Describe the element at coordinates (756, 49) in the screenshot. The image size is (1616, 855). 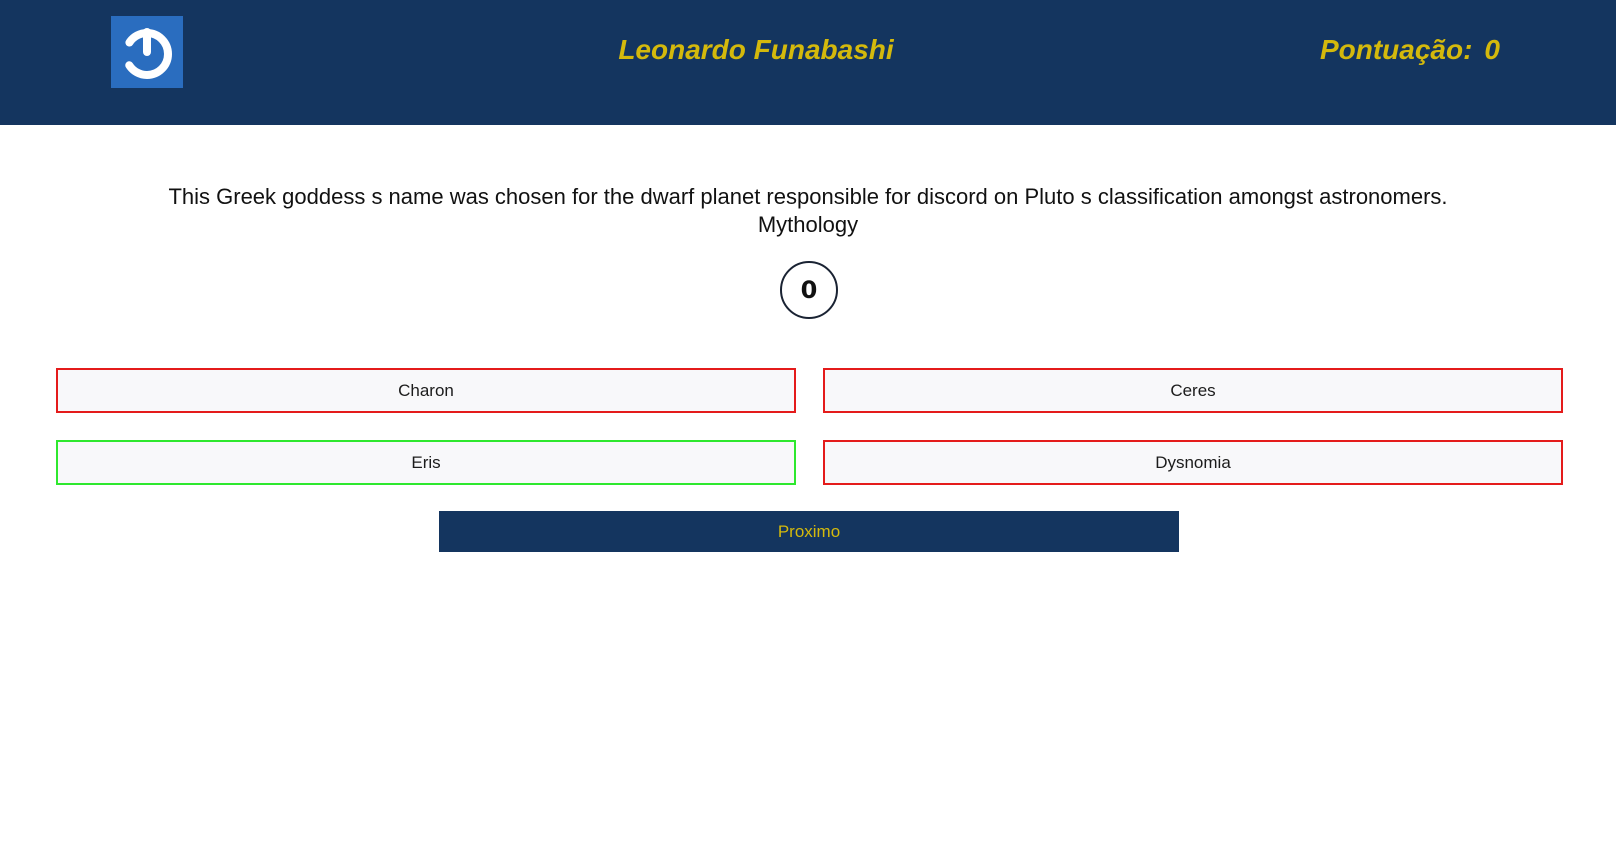
I see `player-name: Leonardo Funabashi` at that location.